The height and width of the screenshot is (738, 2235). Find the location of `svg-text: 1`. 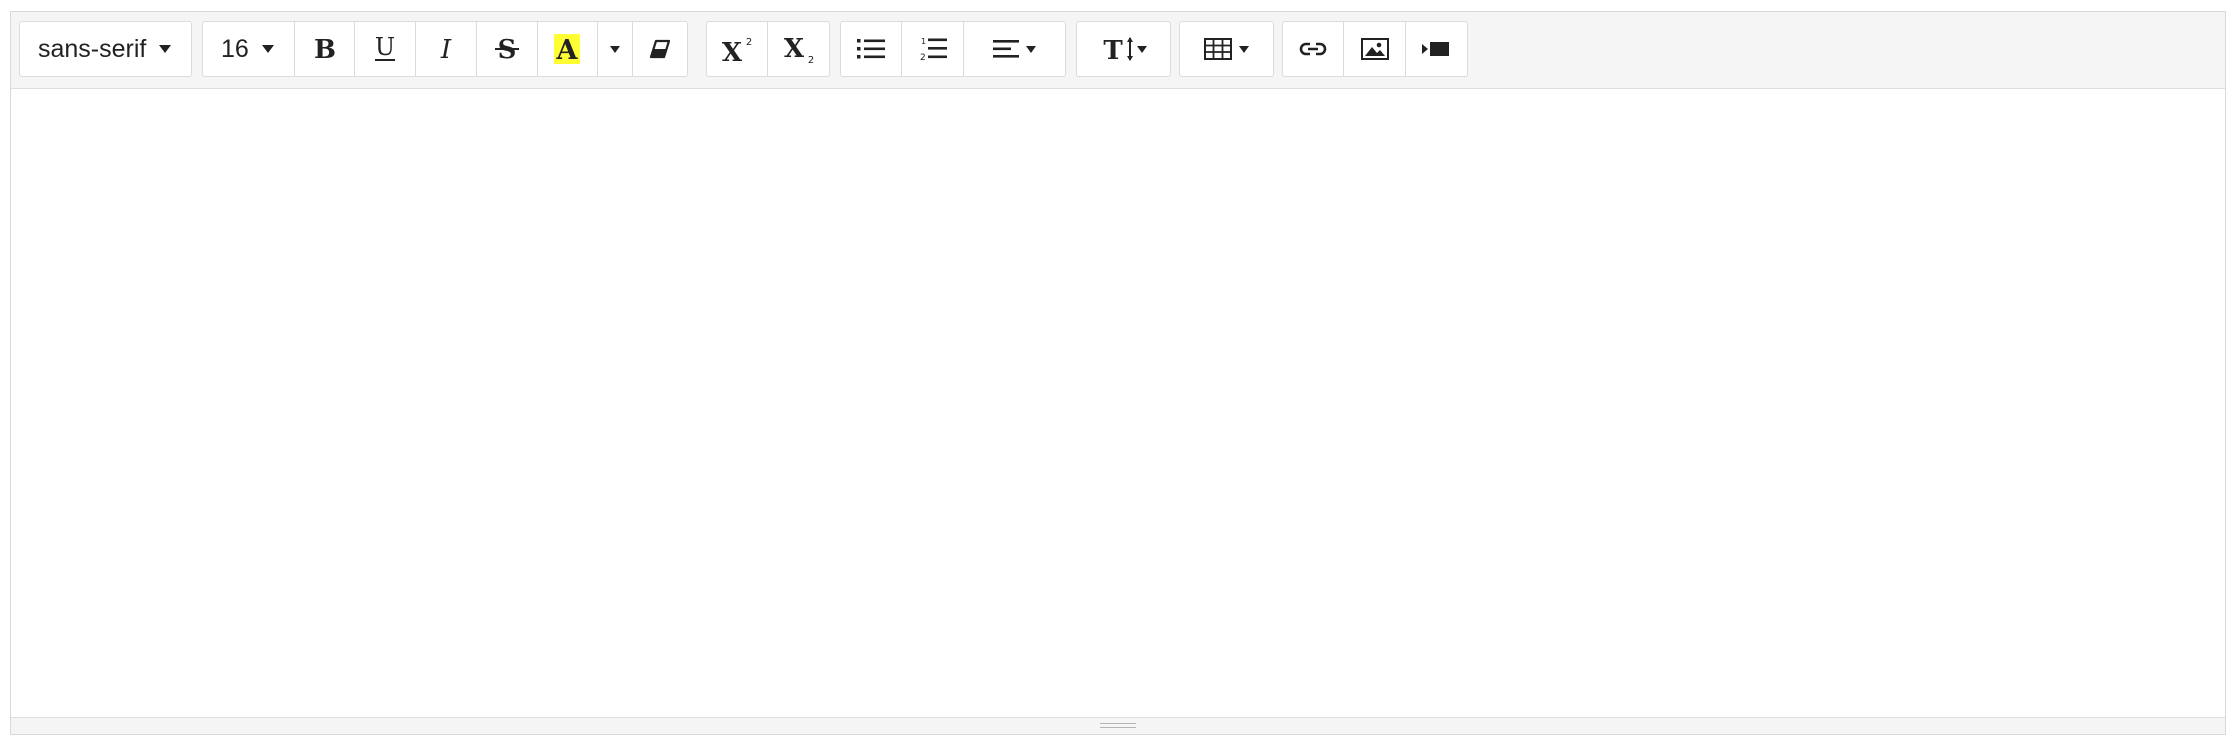

svg-text: 1 is located at coordinates (923, 41).